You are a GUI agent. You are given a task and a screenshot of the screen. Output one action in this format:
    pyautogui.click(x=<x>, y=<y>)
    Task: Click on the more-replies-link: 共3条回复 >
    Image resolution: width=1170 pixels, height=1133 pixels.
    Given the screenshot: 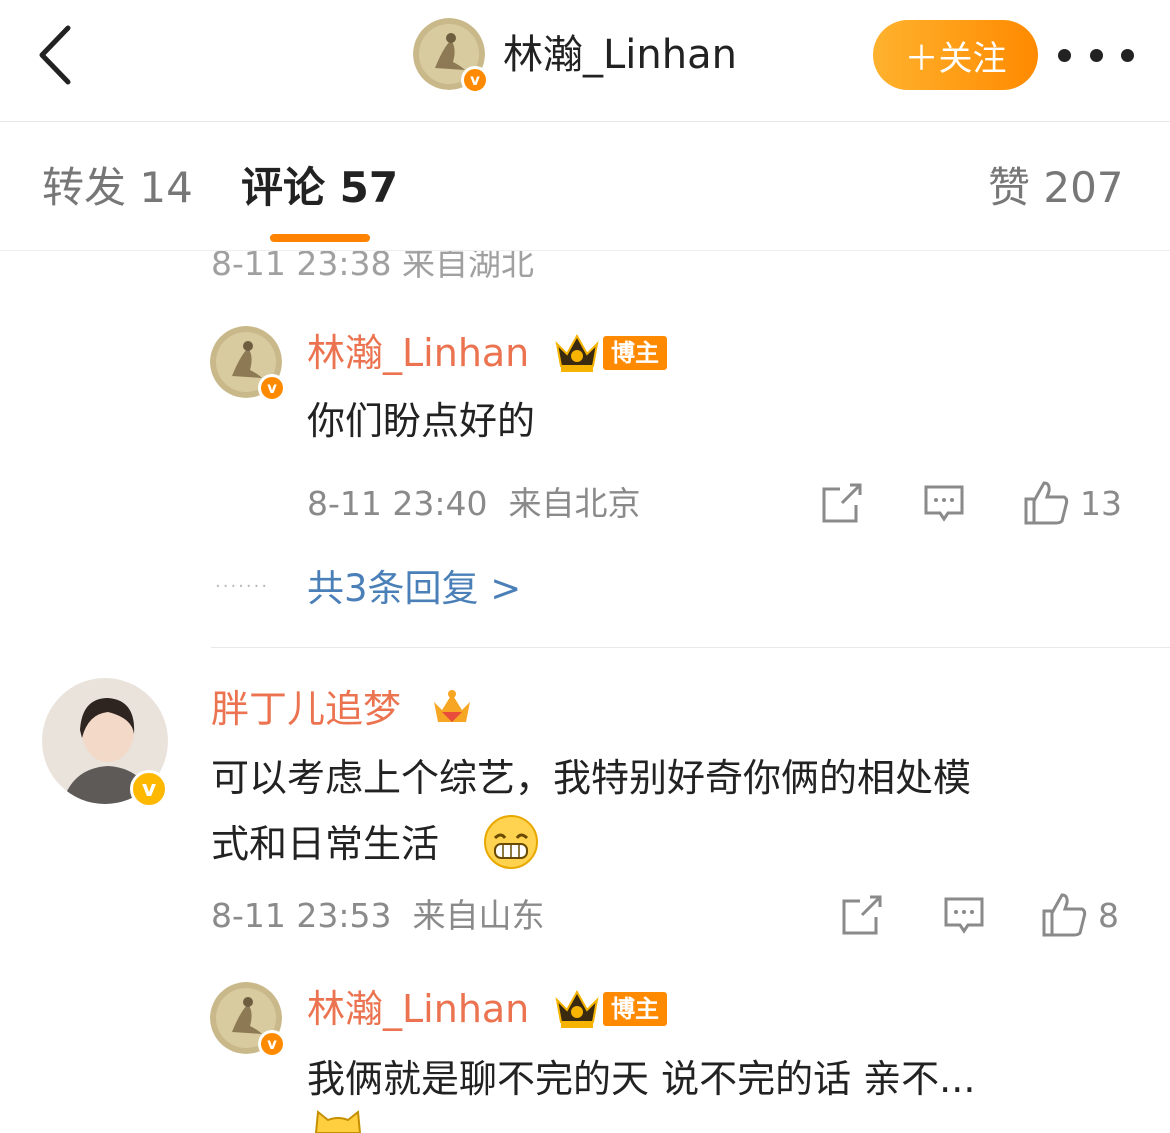 What is the action you would take?
    pyautogui.click(x=414, y=589)
    